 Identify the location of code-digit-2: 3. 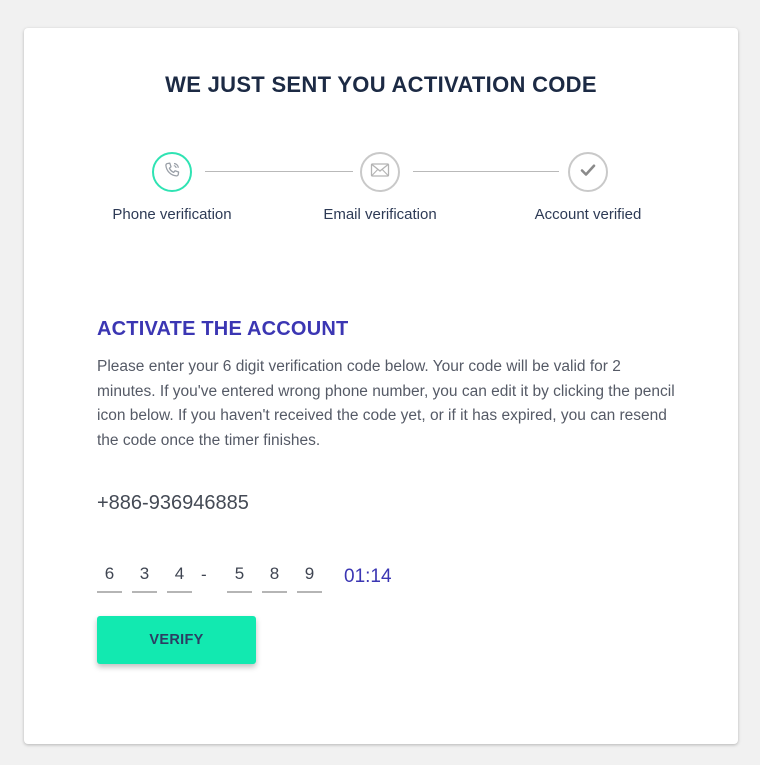
(144, 578).